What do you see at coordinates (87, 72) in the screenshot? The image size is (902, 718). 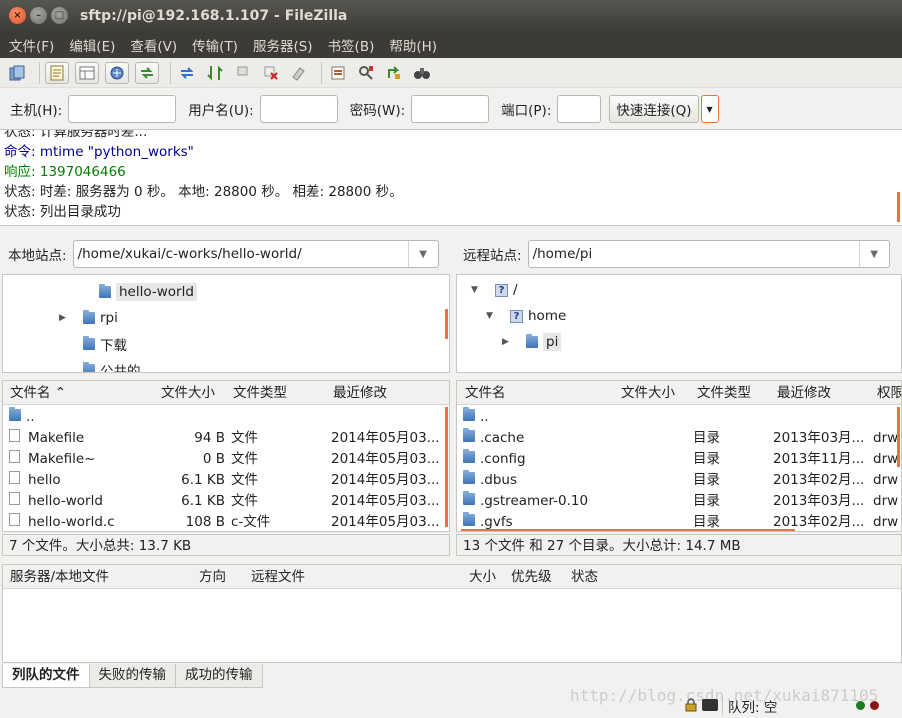 I see `directory-tree-icon` at bounding box center [87, 72].